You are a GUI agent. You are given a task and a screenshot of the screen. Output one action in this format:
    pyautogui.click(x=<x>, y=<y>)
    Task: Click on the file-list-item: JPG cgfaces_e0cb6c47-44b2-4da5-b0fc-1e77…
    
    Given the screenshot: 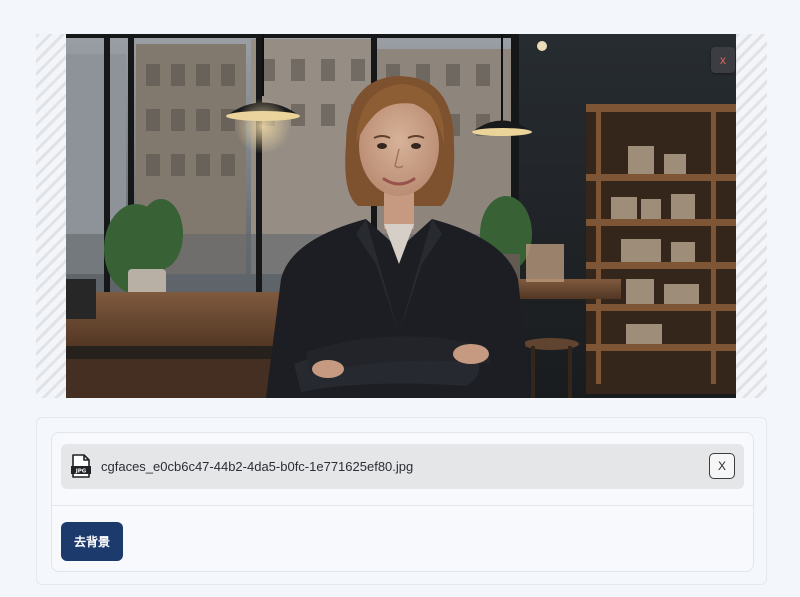 What is the action you would take?
    pyautogui.click(x=402, y=466)
    